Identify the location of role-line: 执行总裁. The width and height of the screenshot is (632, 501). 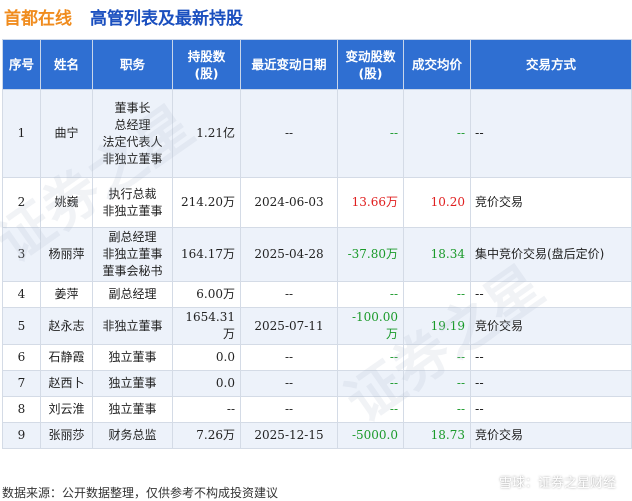
(132, 193).